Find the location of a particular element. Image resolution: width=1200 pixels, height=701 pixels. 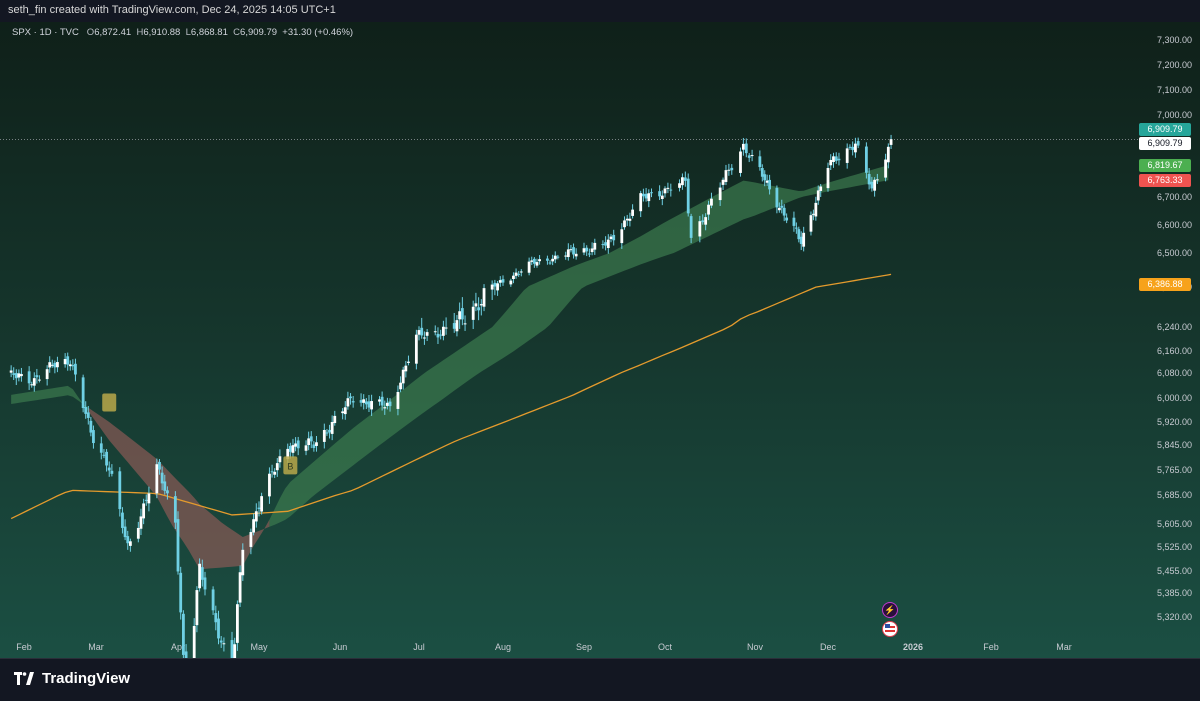

long-ma-tag: 6,386.88 is located at coordinates (1165, 284).